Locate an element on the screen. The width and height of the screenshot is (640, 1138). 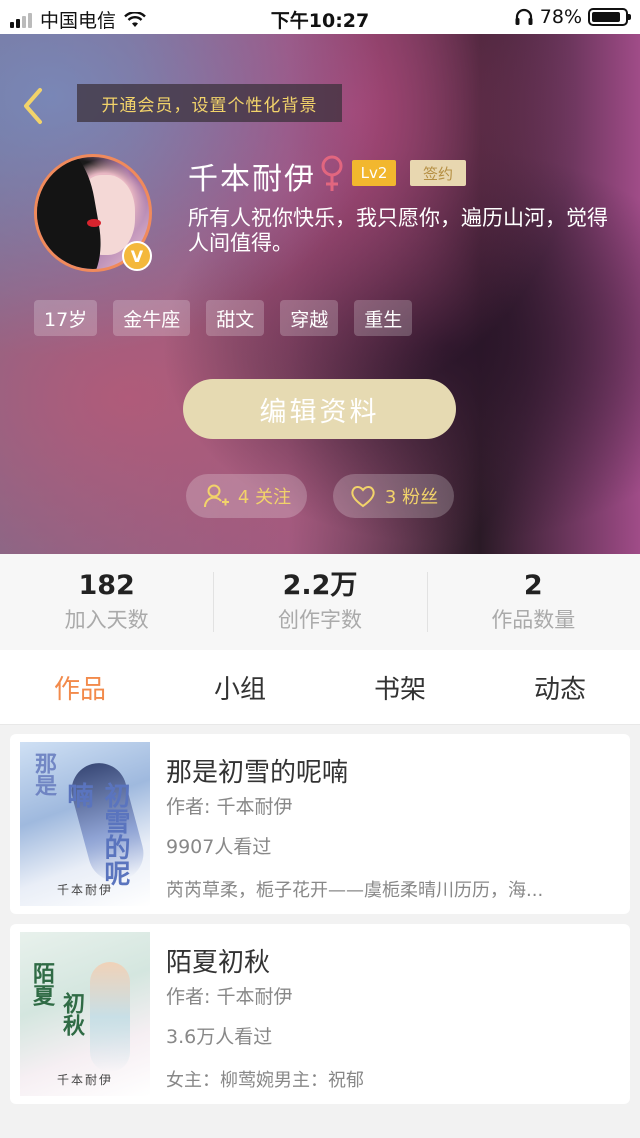
status-bar: 中国电信 下午10:27 78% is located at coordinates (320, 17).